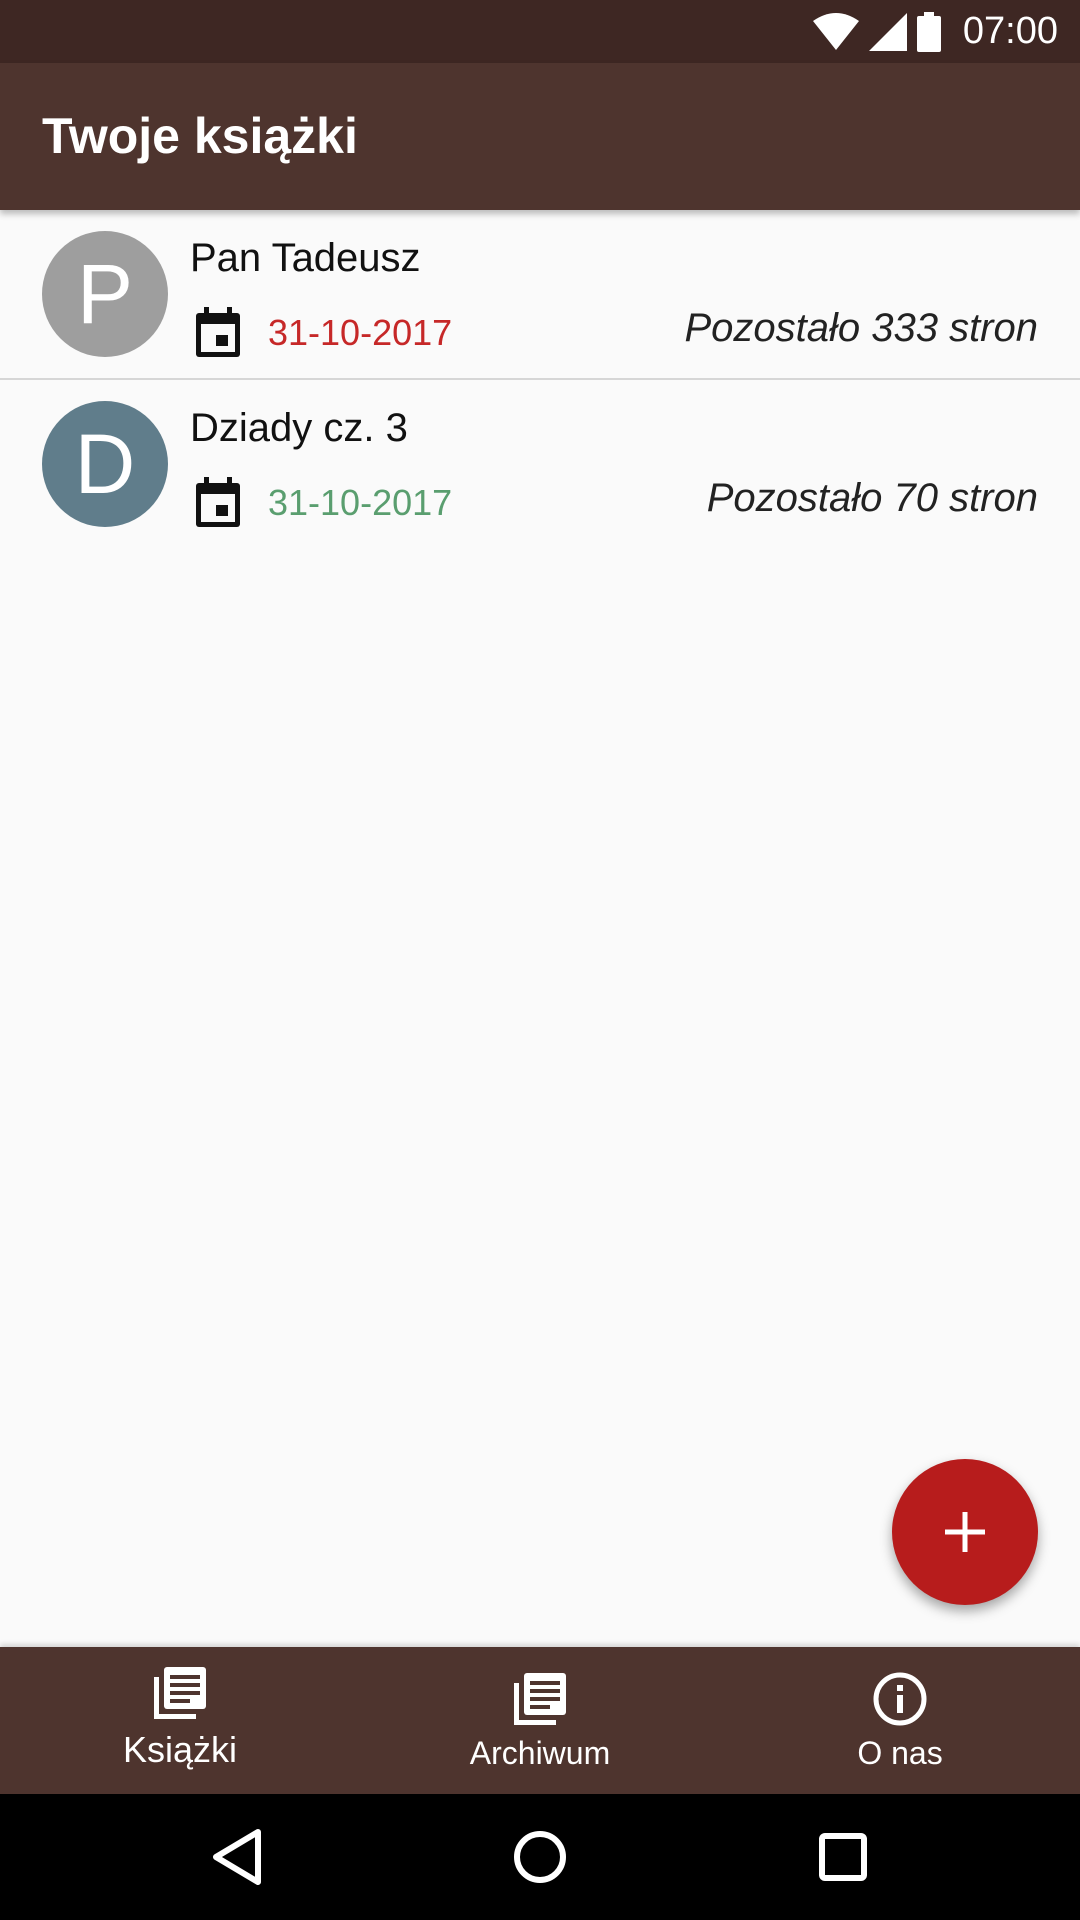  I want to click on tab-archive: Archiwum, so click(540, 1720).